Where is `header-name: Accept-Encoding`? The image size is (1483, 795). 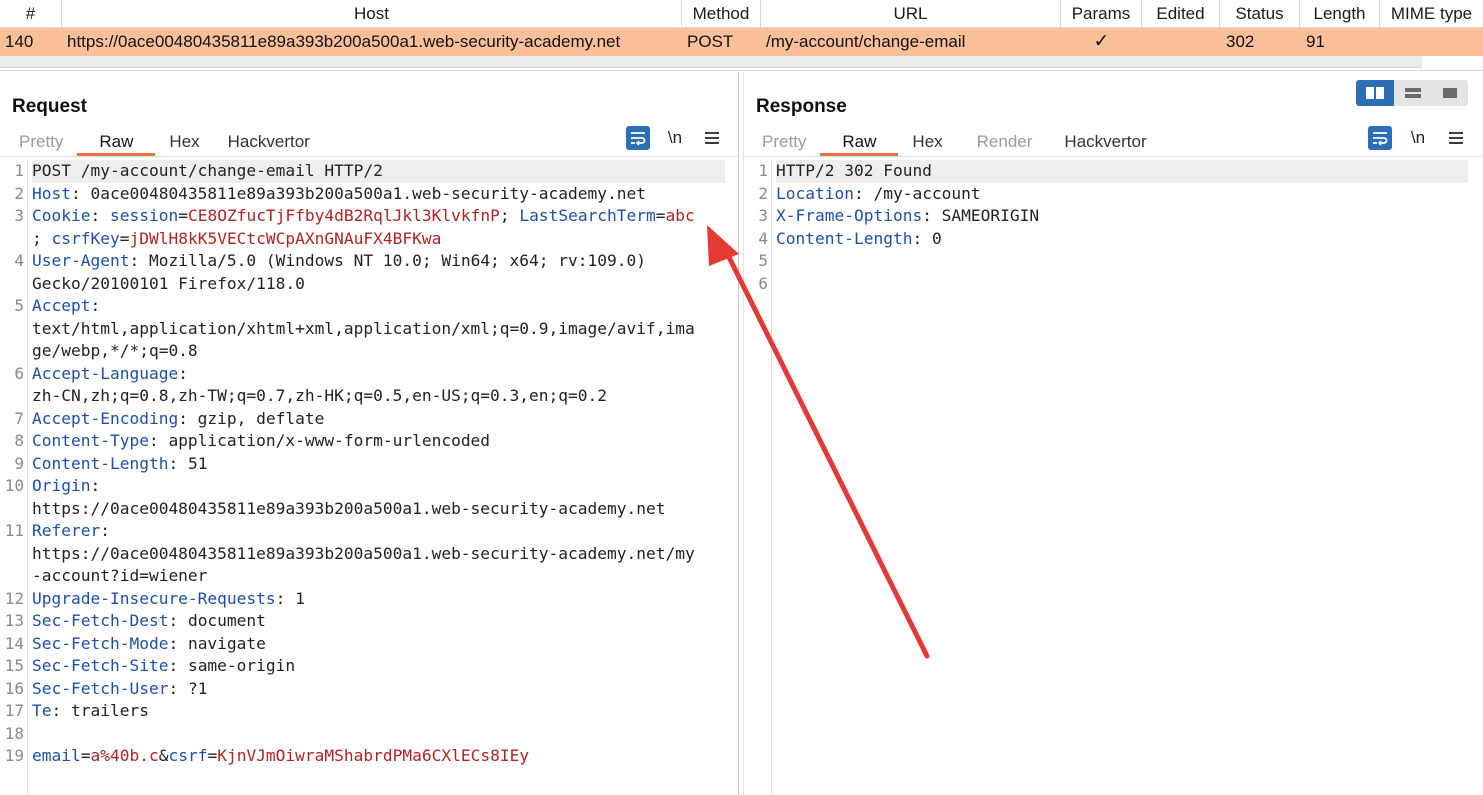
header-name: Accept-Encoding is located at coordinates (105, 418).